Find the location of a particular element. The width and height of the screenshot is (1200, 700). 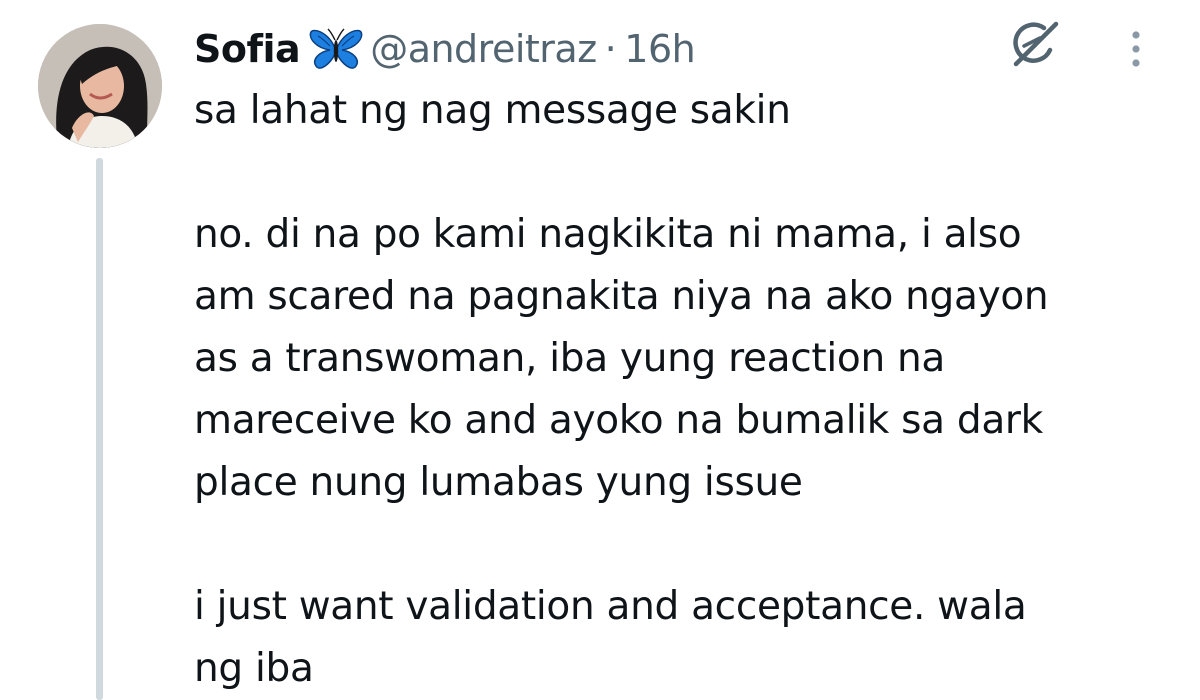

butterfly-icon is located at coordinates (336, 49).